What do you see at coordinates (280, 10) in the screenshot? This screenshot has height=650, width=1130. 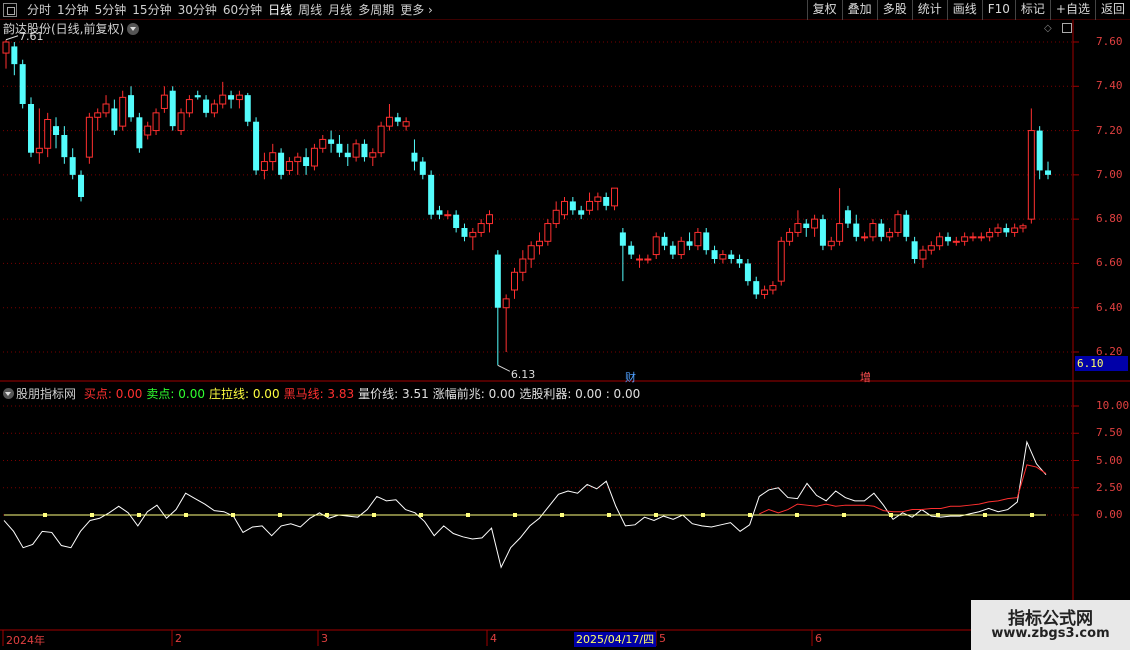 I see `period-tab: 日线` at bounding box center [280, 10].